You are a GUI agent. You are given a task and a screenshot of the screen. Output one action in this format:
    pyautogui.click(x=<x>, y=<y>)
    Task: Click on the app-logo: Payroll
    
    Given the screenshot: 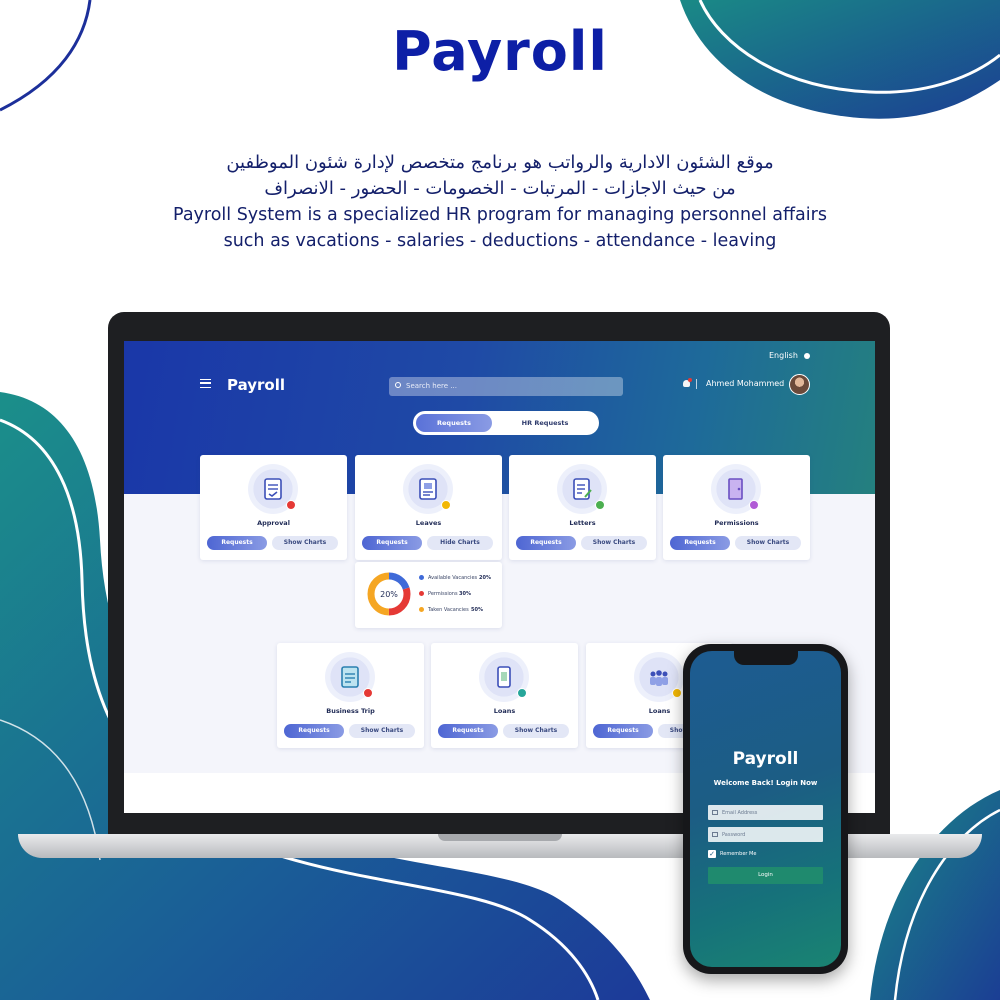 What is the action you would take?
    pyautogui.click(x=256, y=385)
    